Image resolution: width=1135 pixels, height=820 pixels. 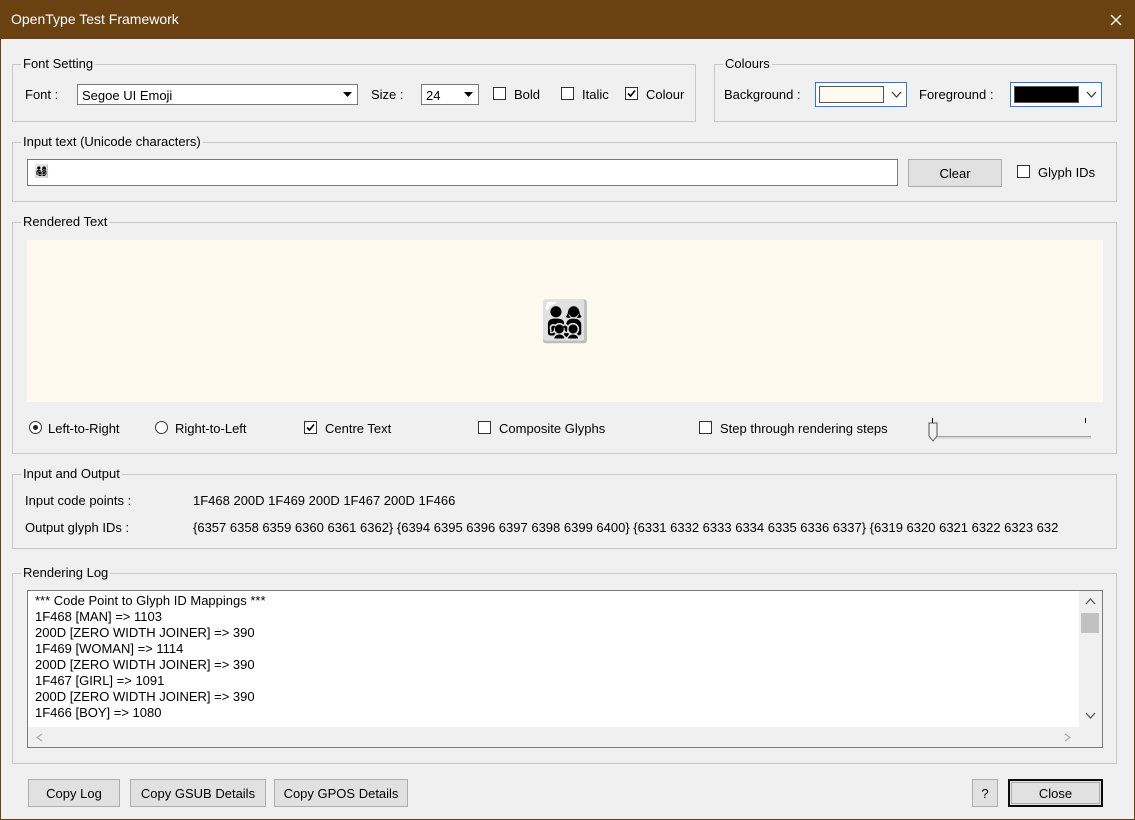 What do you see at coordinates (98, 712) in the screenshot?
I see `log-line: 1F466 [BOY] => 1080` at bounding box center [98, 712].